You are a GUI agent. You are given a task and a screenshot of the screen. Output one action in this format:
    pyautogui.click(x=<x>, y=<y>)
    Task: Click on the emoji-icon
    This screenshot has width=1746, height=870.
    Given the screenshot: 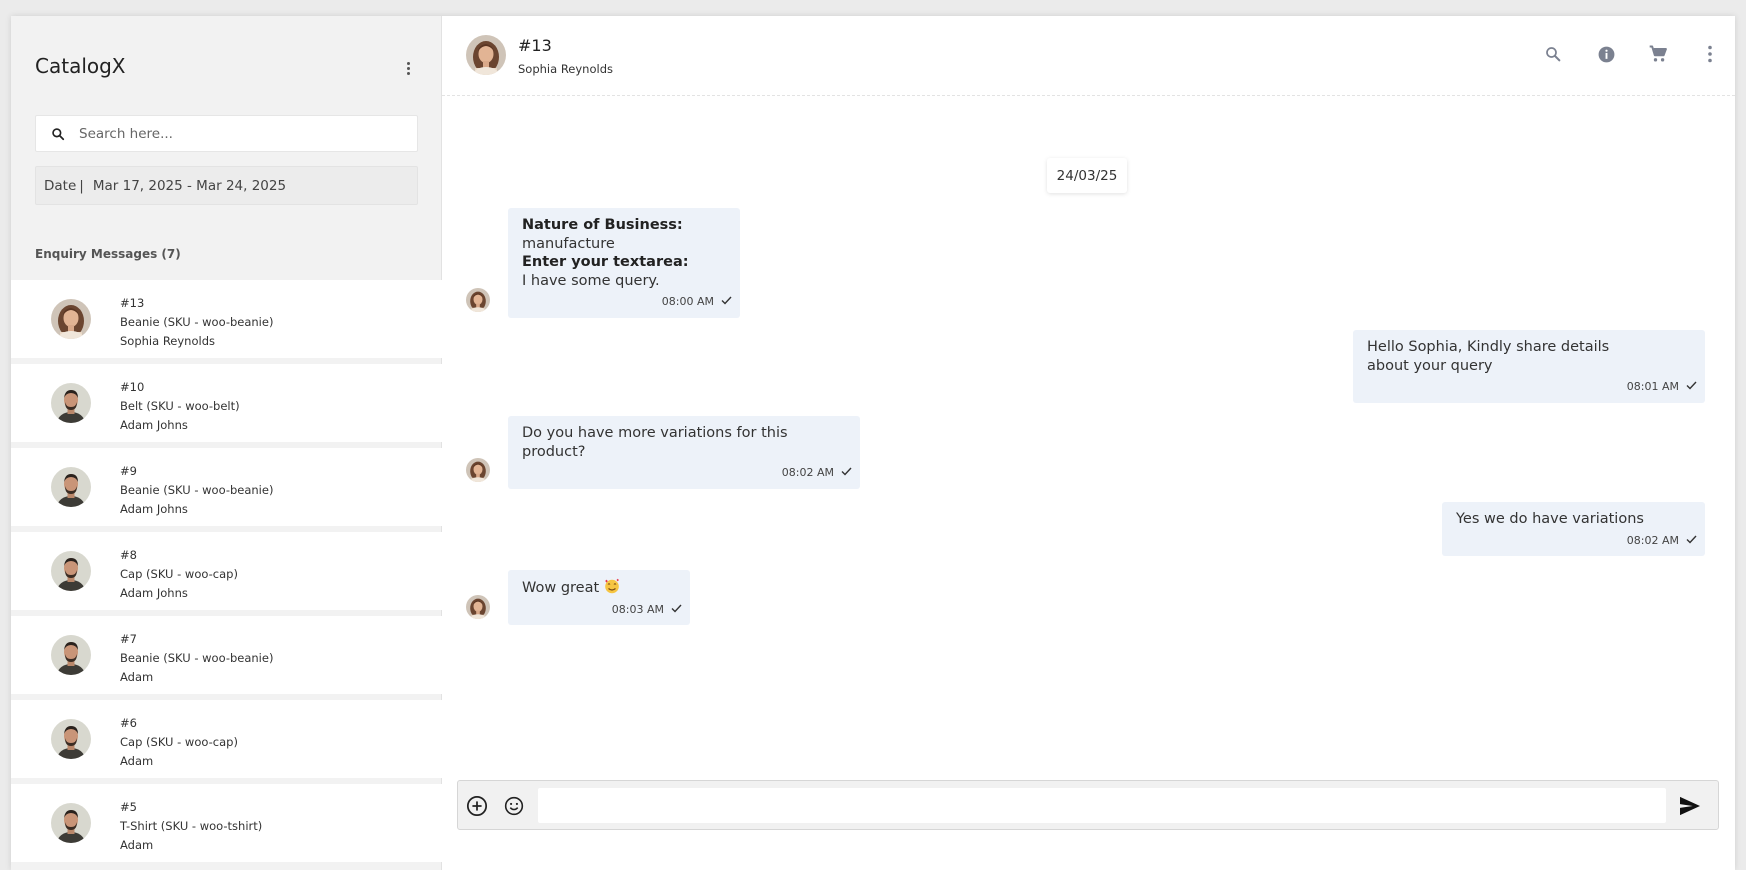 What is the action you would take?
    pyautogui.click(x=514, y=806)
    